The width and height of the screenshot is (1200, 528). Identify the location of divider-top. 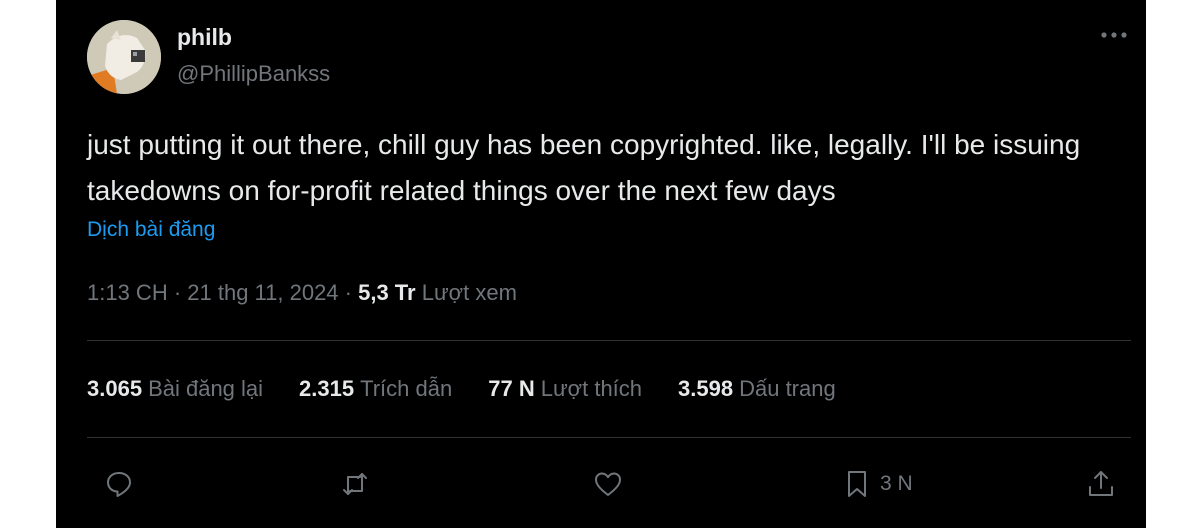
(609, 340).